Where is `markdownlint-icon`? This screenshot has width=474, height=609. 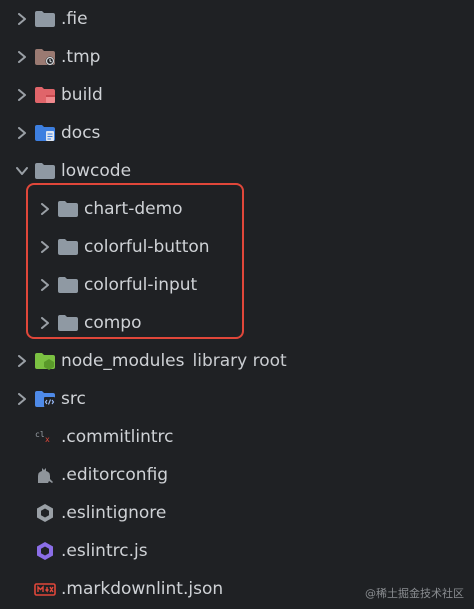
markdownlint-icon is located at coordinates (45, 589).